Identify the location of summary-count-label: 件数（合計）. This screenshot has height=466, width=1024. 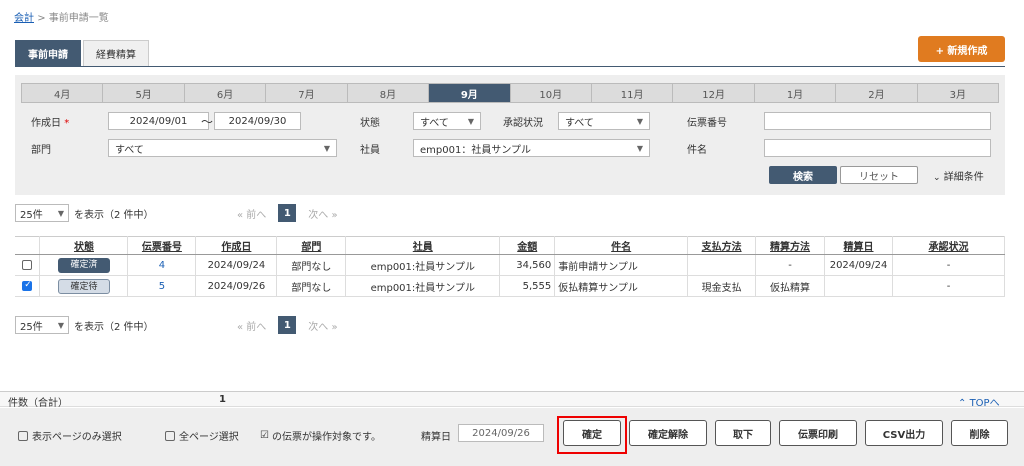
(38, 403).